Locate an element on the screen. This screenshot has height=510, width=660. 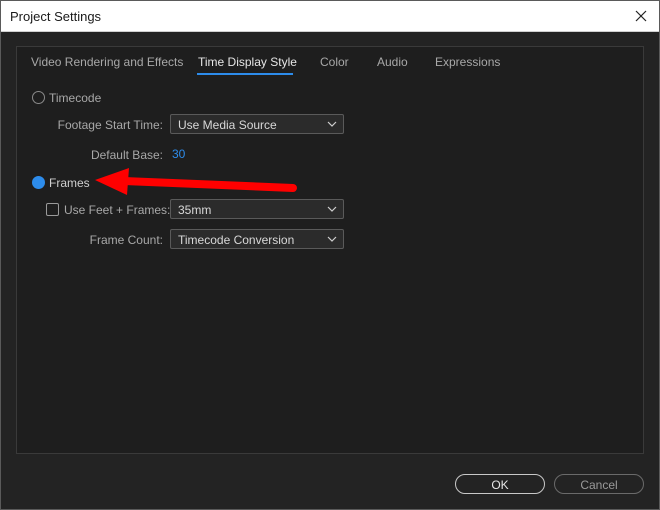
frame-count-select: Timecode Conversion is located at coordinates (257, 239).